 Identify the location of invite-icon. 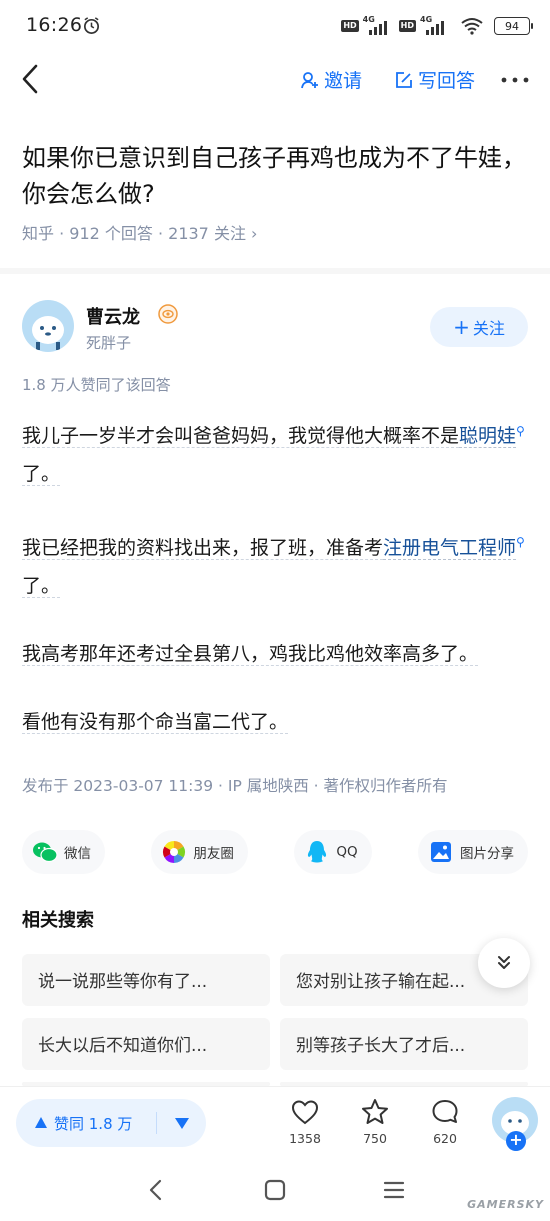
(309, 79).